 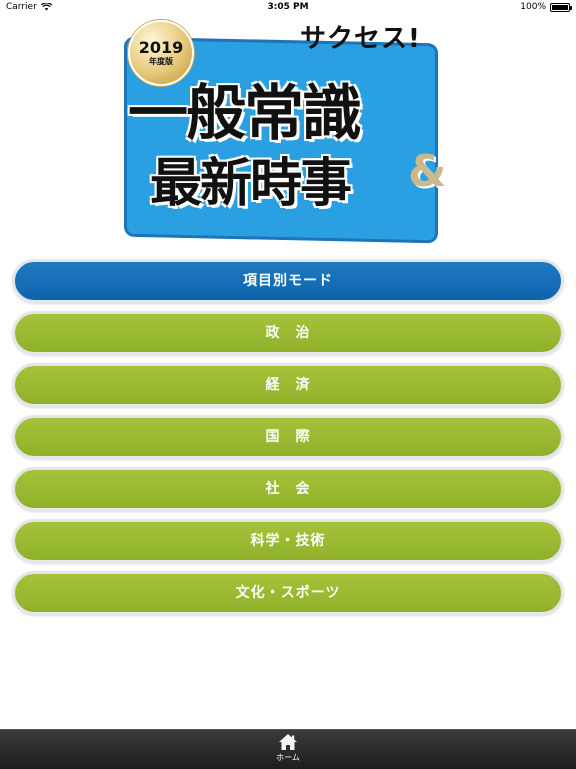 I want to click on battery-fill, so click(x=560, y=7).